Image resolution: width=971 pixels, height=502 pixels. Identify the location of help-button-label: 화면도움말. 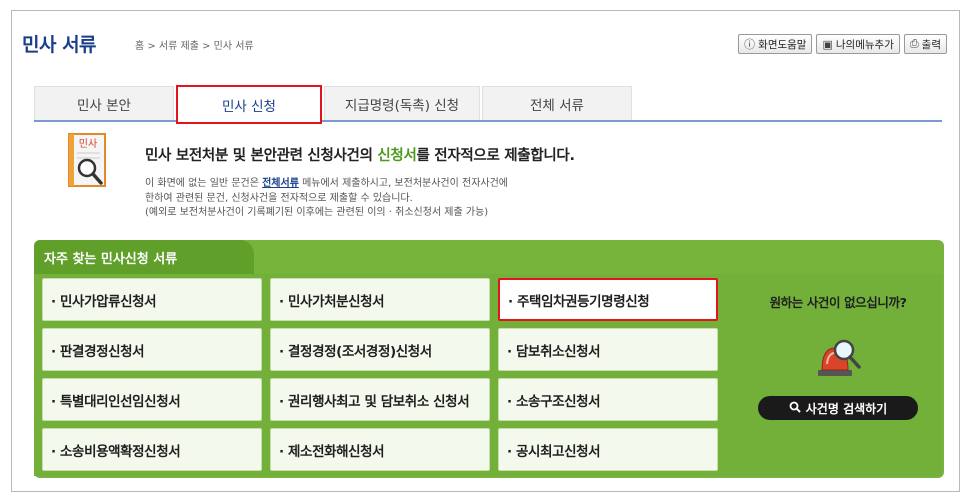
(782, 44).